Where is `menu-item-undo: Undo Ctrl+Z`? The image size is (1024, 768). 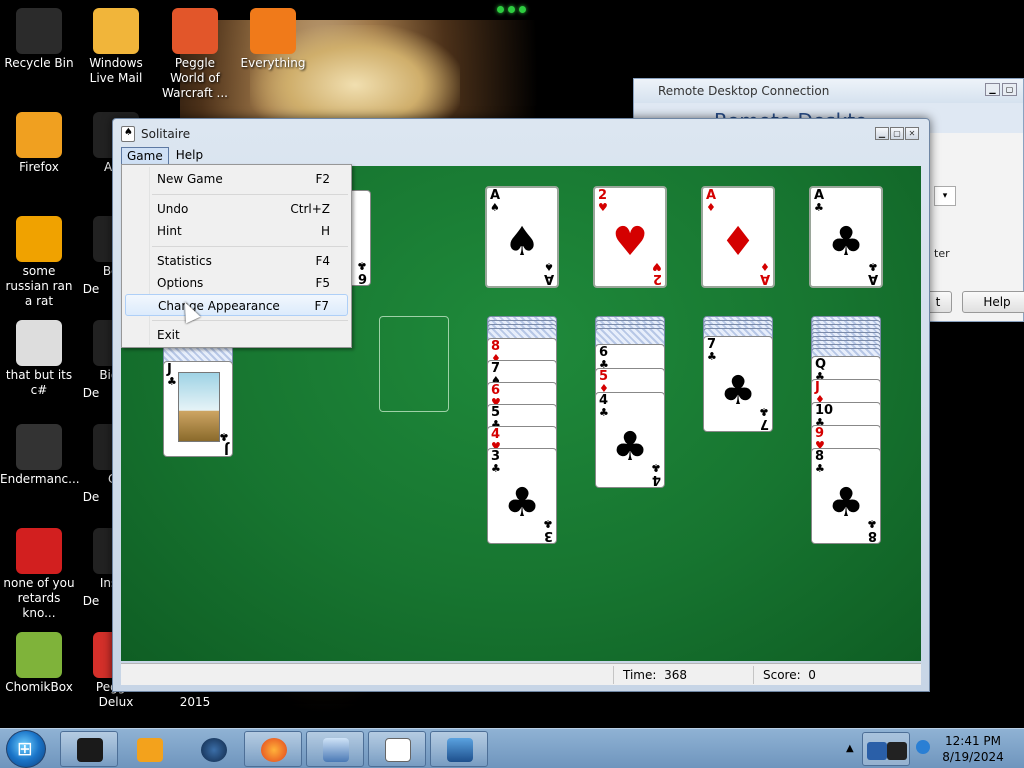
menu-item-undo: Undo Ctrl+Z is located at coordinates (236, 209).